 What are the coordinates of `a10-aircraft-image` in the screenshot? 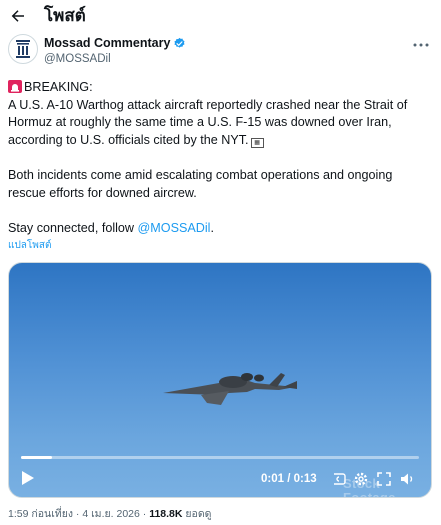 It's located at (230, 389).